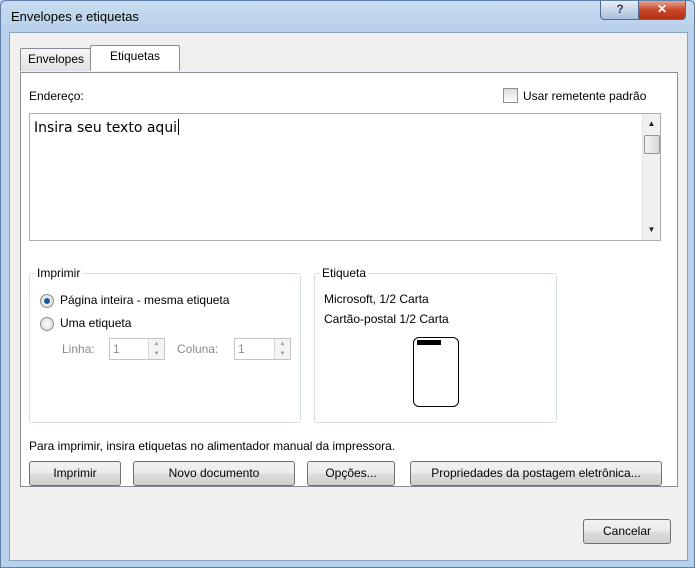 The height and width of the screenshot is (568, 695). What do you see at coordinates (347, 17) in the screenshot?
I see `title-bar: Envelopes e etiquetas ? ✕` at bounding box center [347, 17].